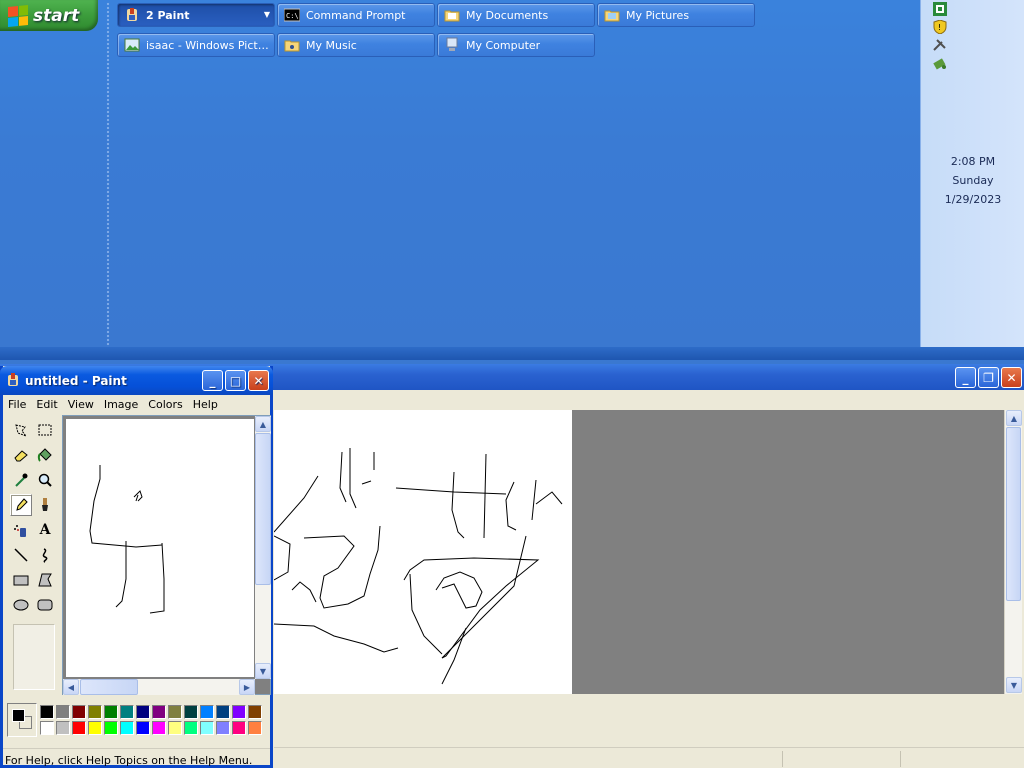  What do you see at coordinates (34, 657) in the screenshot?
I see `tool-options-box` at bounding box center [34, 657].